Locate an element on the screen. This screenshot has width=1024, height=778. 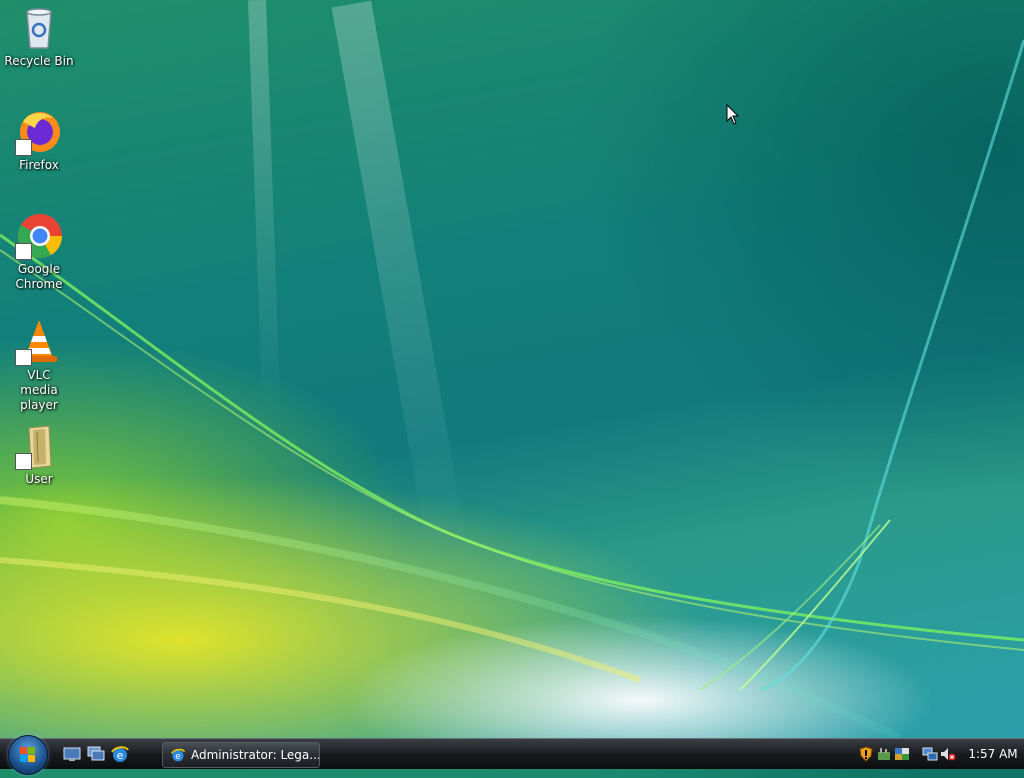
system-clock: 1:57 AM is located at coordinates (993, 754).